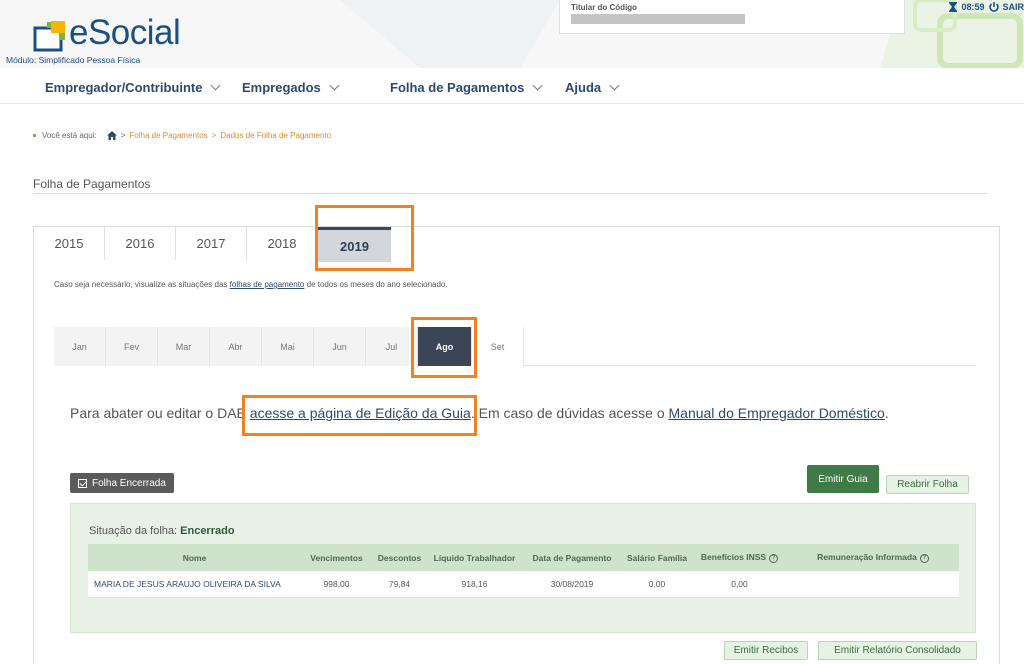 This screenshot has width=1024, height=664. What do you see at coordinates (80, 346) in the screenshot?
I see `tab-jan: Jan` at bounding box center [80, 346].